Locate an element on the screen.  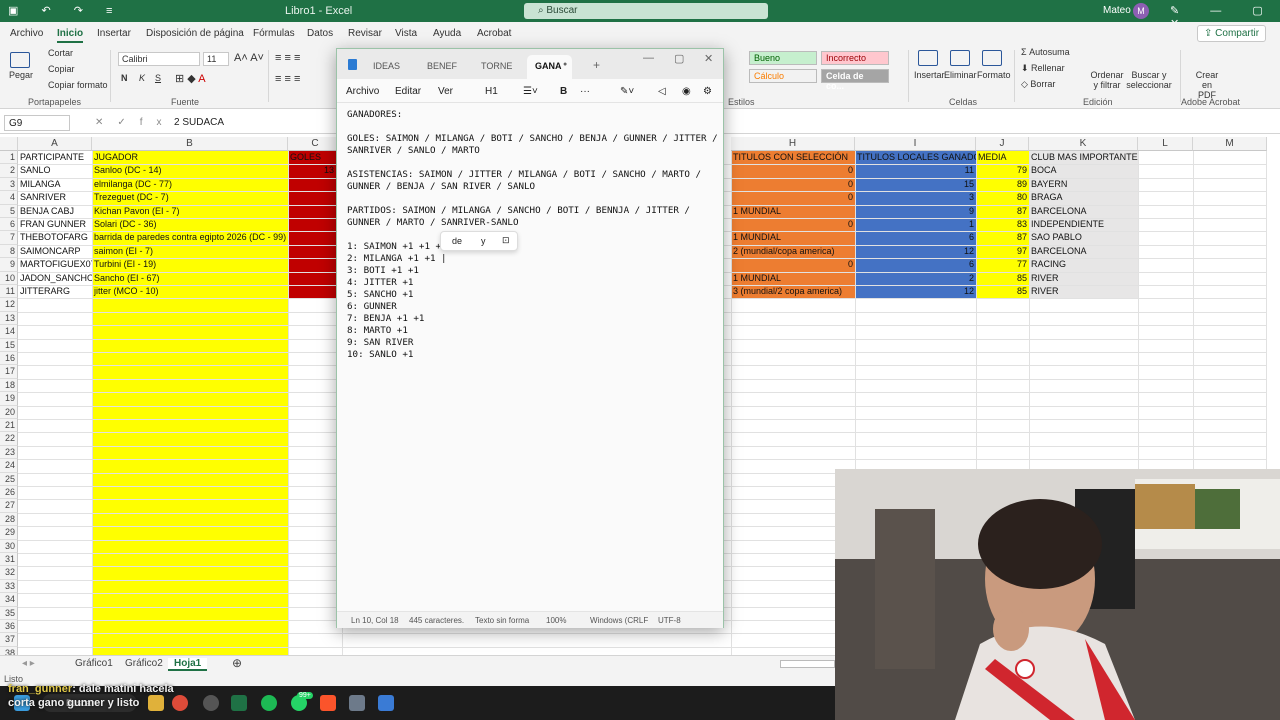
cell-b: Trezeguet (DC - 7) is located at coordinates (190, 197).